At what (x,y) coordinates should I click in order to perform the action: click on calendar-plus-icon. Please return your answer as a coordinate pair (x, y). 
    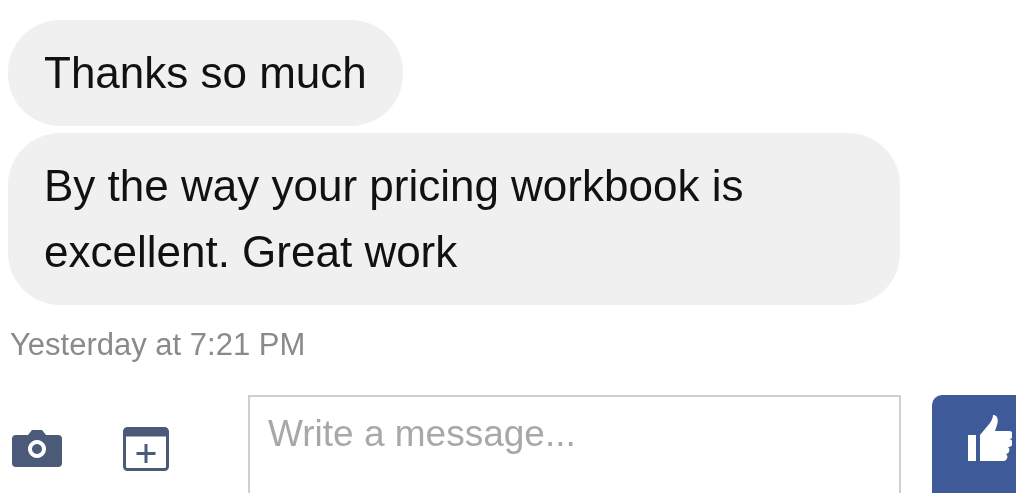
    Looking at the image, I should click on (146, 449).